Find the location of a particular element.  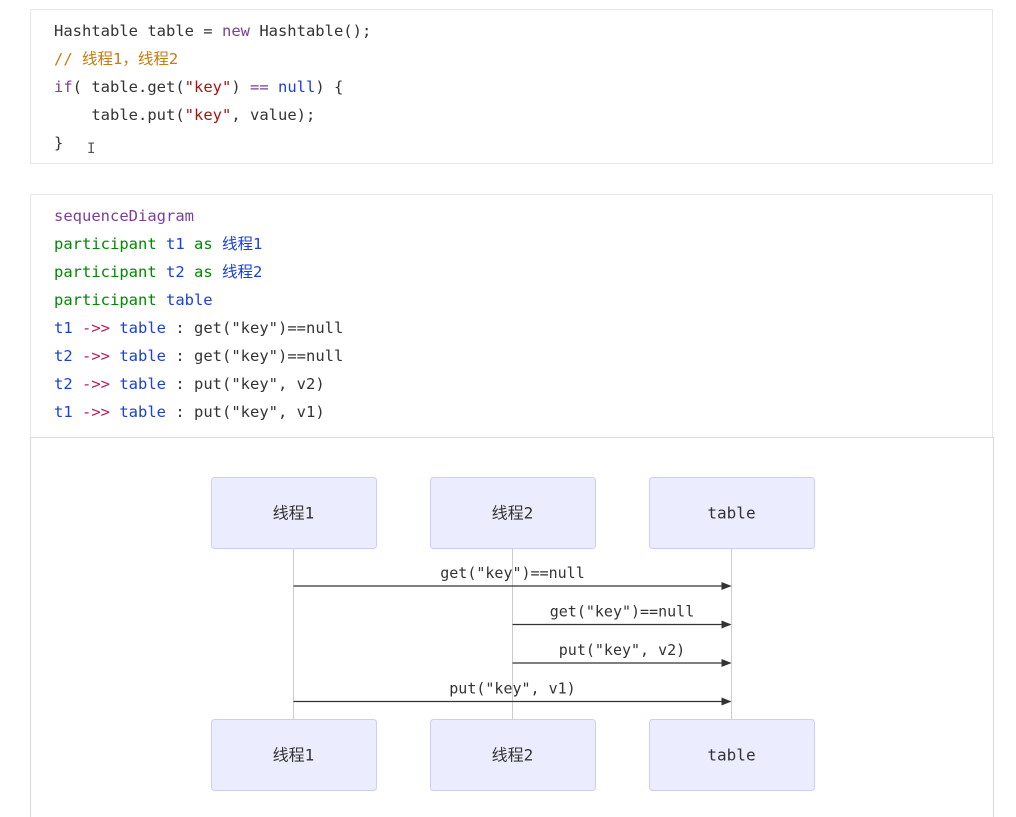

actor-label-t1-bottom: 线程1 is located at coordinates (294, 755).